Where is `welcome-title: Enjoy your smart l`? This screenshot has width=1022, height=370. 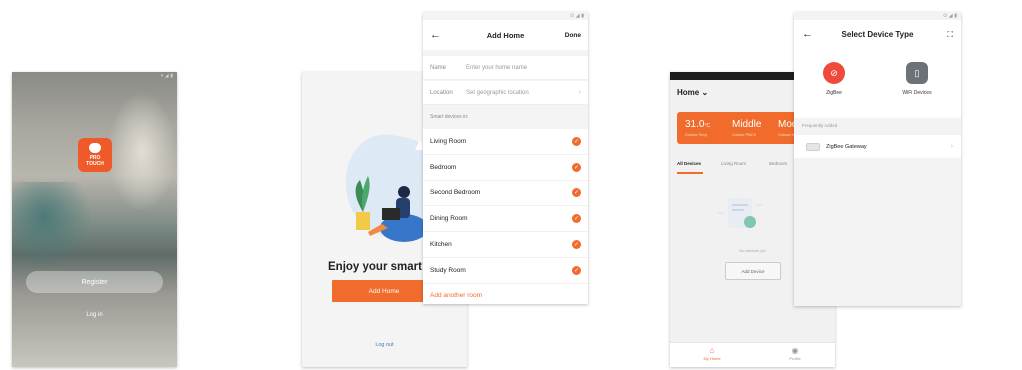
welcome-title: Enjoy your smart l is located at coordinates (378, 267).